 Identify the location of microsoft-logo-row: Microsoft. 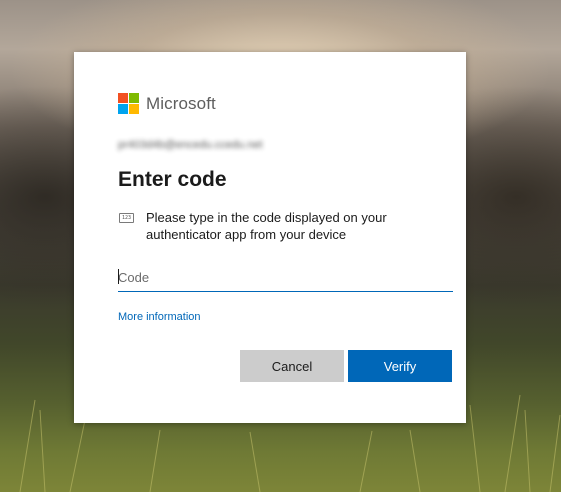
(167, 103).